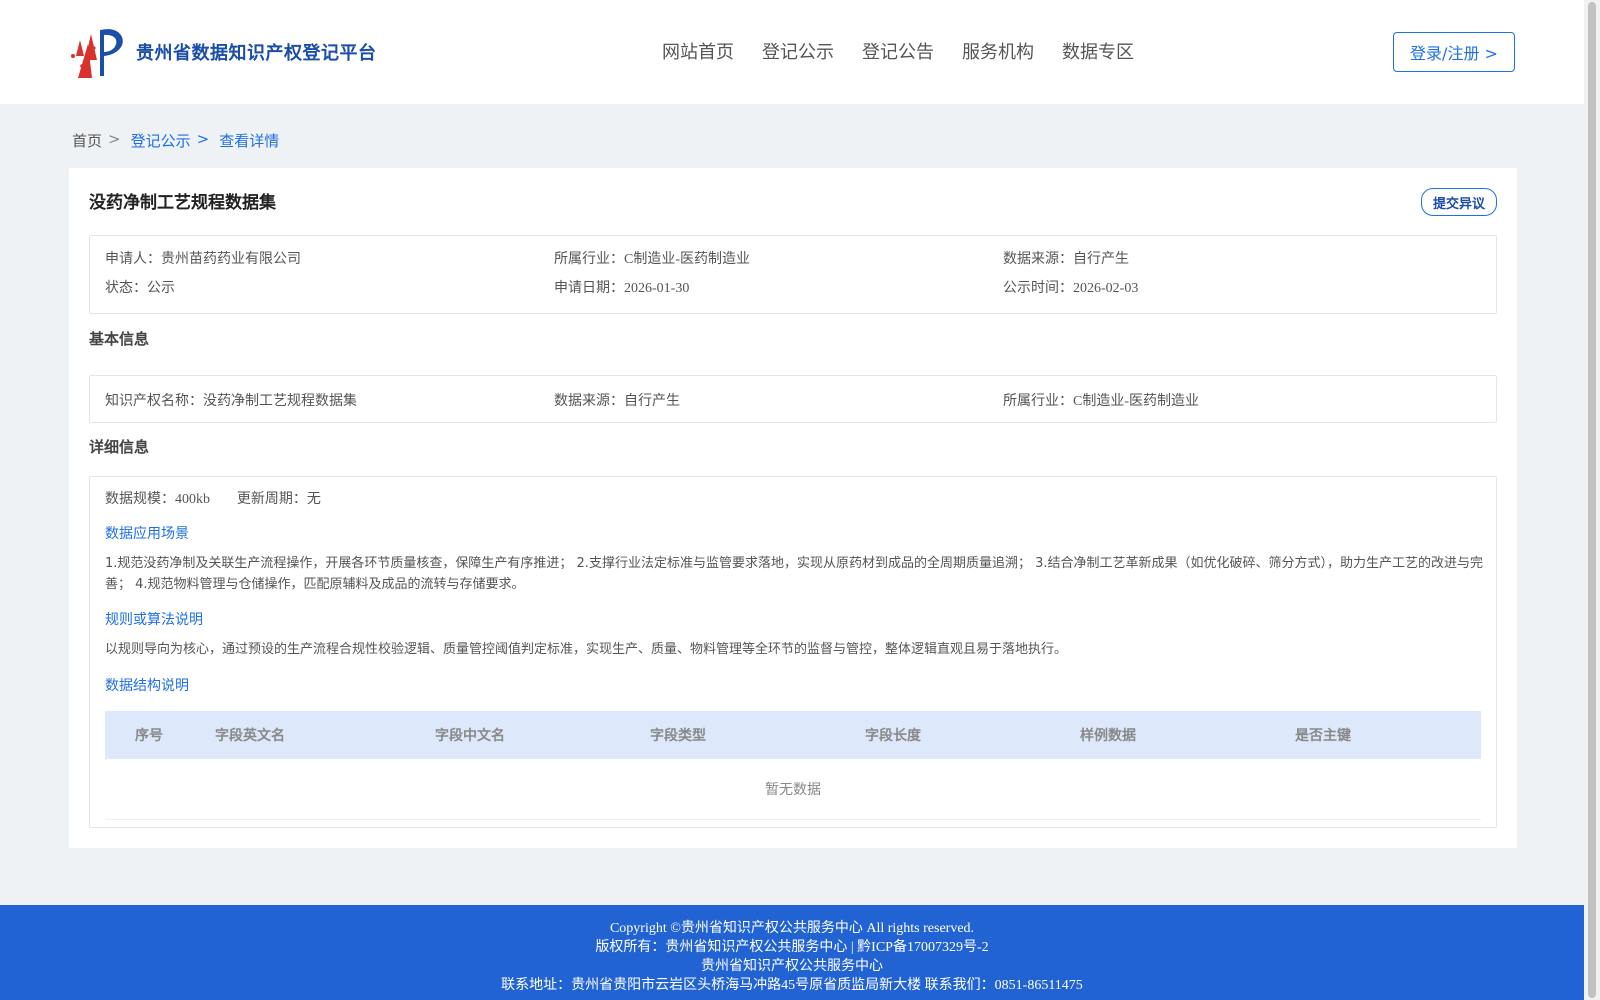  What do you see at coordinates (133, 259) in the screenshot?
I see `applicant-label: 申请人：` at bounding box center [133, 259].